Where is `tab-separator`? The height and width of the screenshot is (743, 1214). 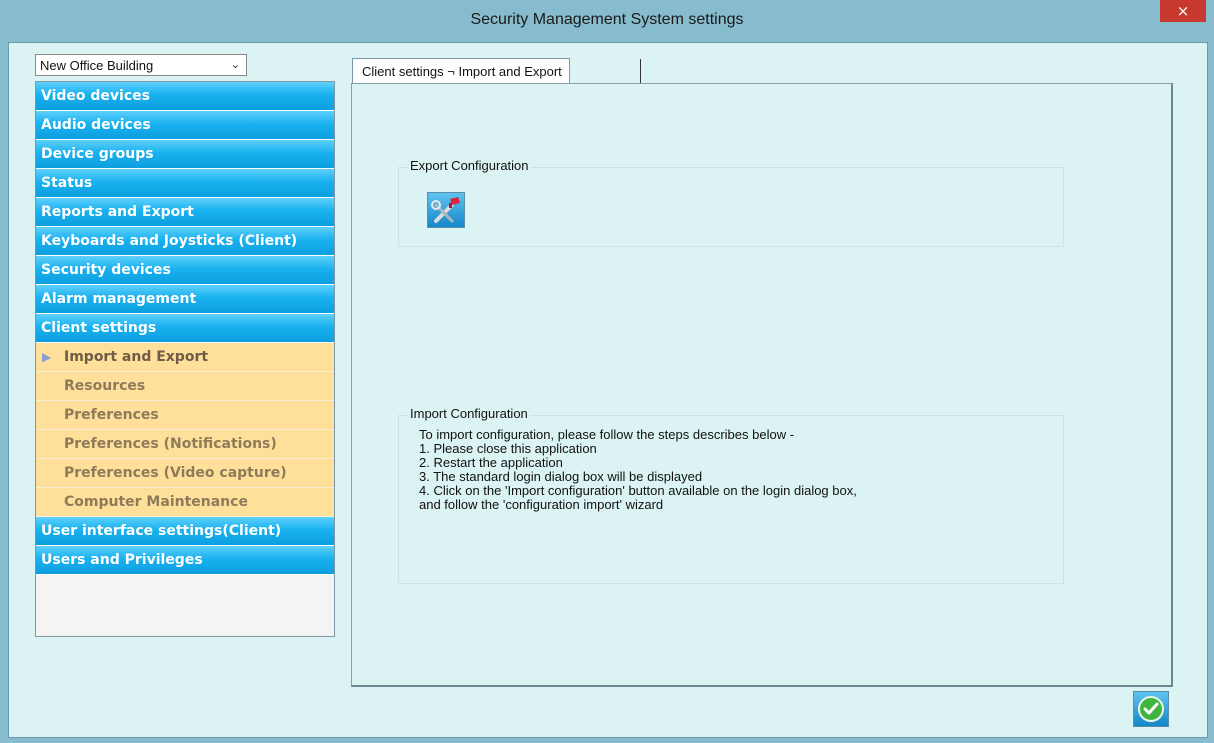 tab-separator is located at coordinates (640, 71).